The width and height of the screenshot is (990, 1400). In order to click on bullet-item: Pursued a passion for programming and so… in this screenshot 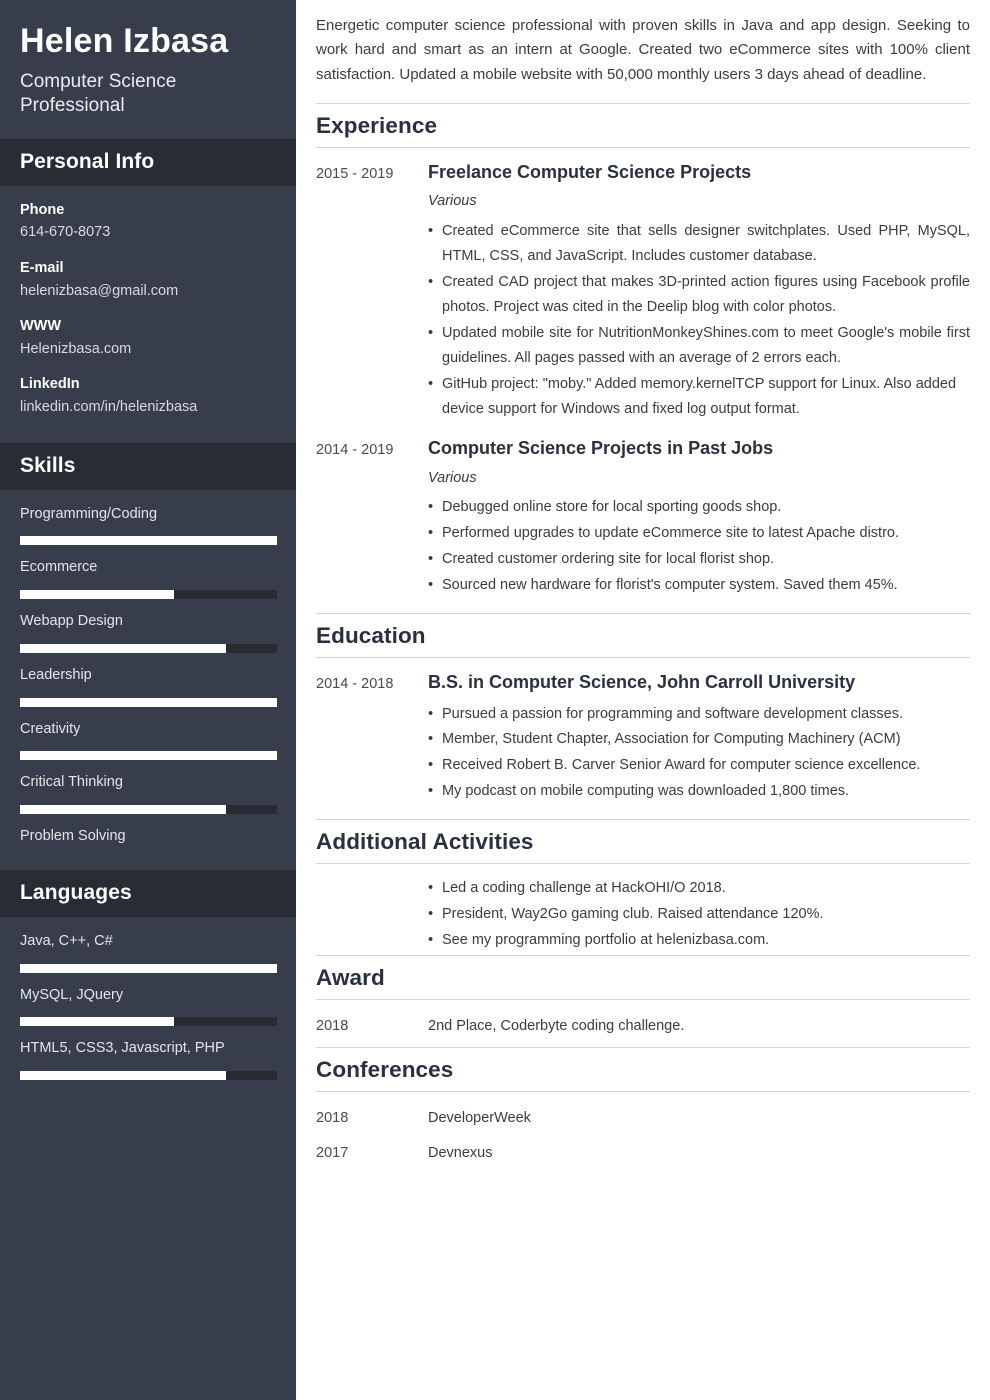, I will do `click(699, 714)`.